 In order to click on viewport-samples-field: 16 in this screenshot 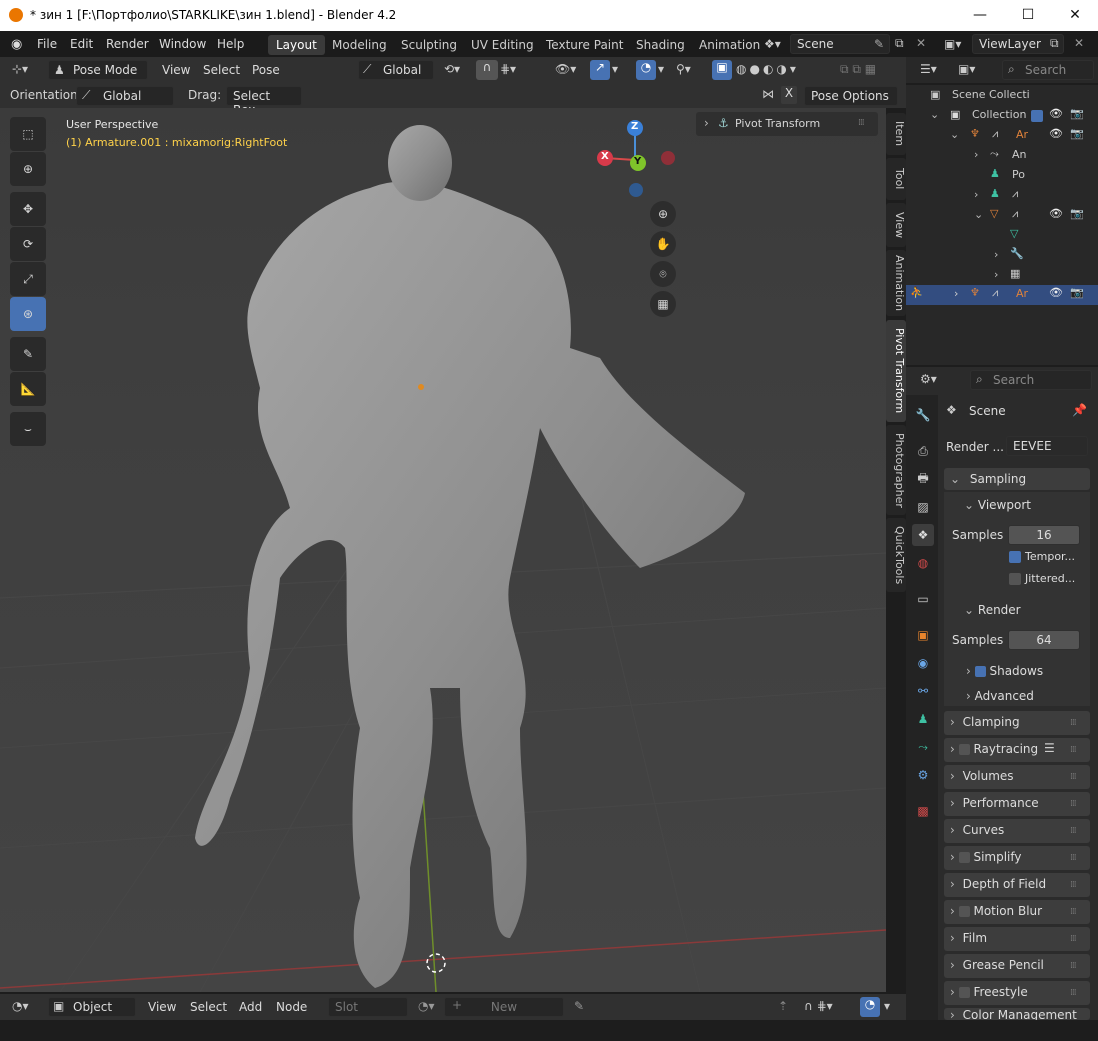, I will do `click(1044, 535)`.